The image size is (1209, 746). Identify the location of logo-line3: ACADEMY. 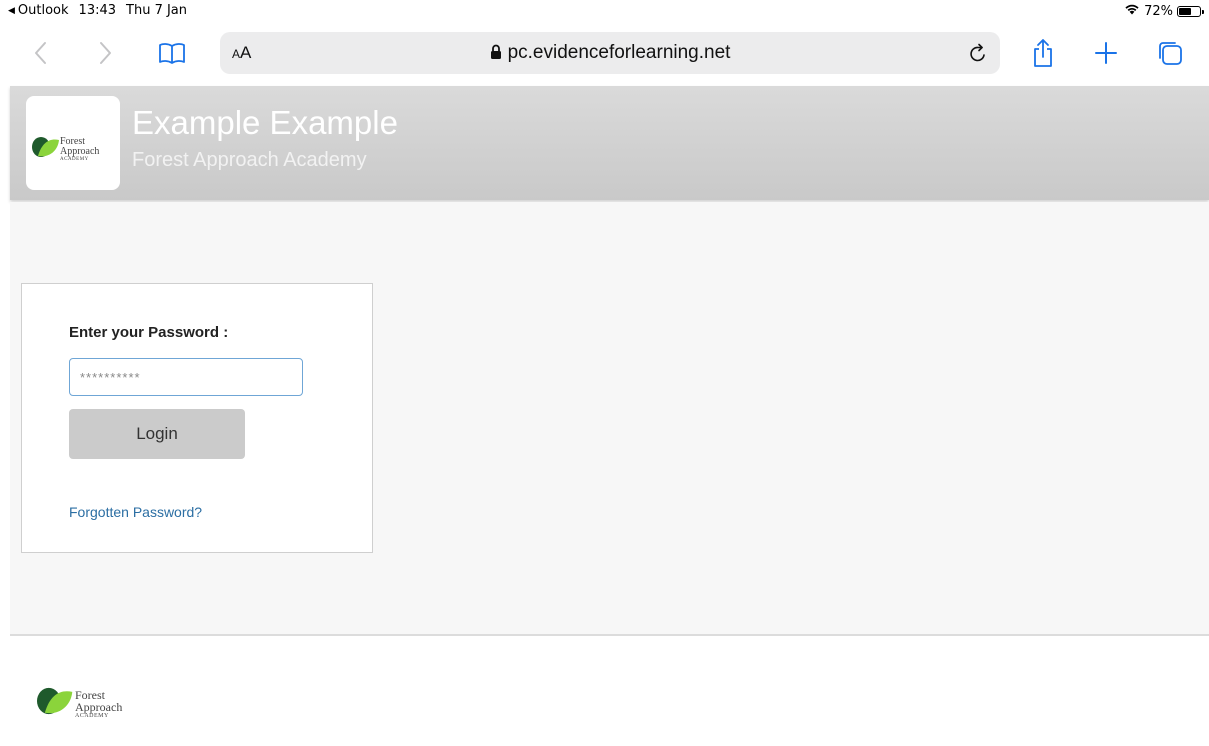
(74, 159).